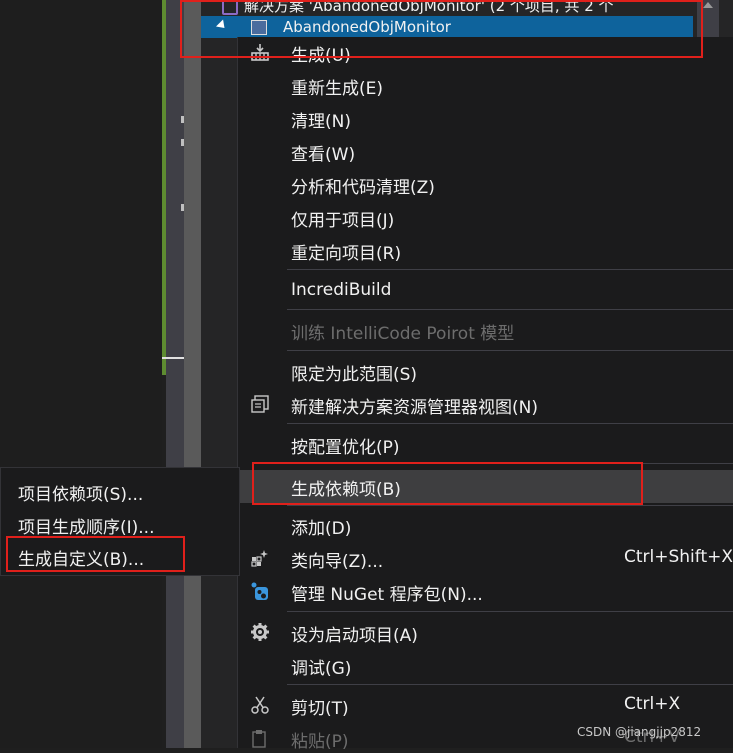 This screenshot has width=733, height=753. What do you see at coordinates (363, 188) in the screenshot?
I see `menu-item-label: 分析和代码清理(Z)` at bounding box center [363, 188].